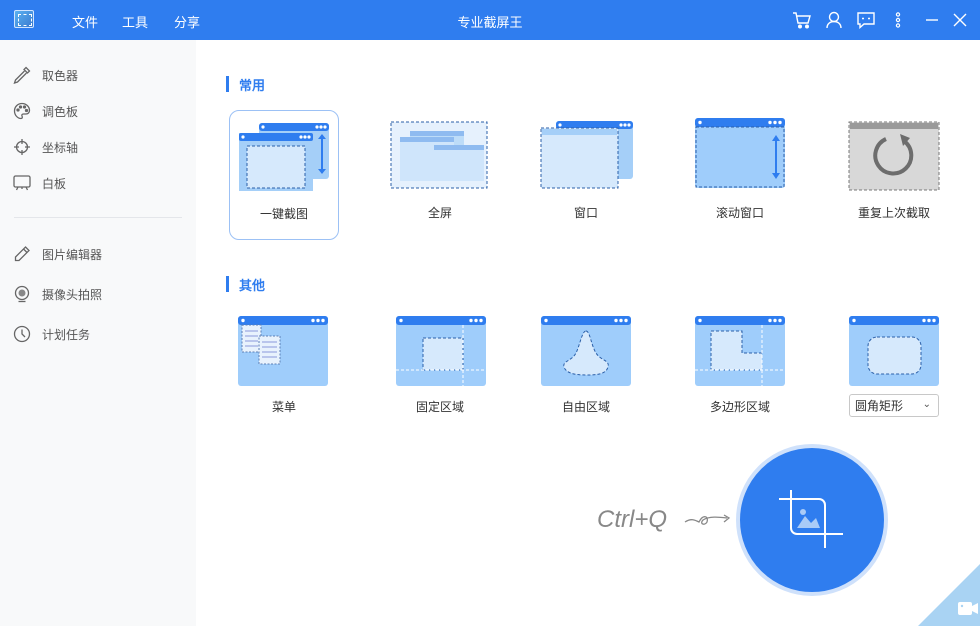 The image size is (980, 630). I want to click on free-region-icon, so click(586, 351).